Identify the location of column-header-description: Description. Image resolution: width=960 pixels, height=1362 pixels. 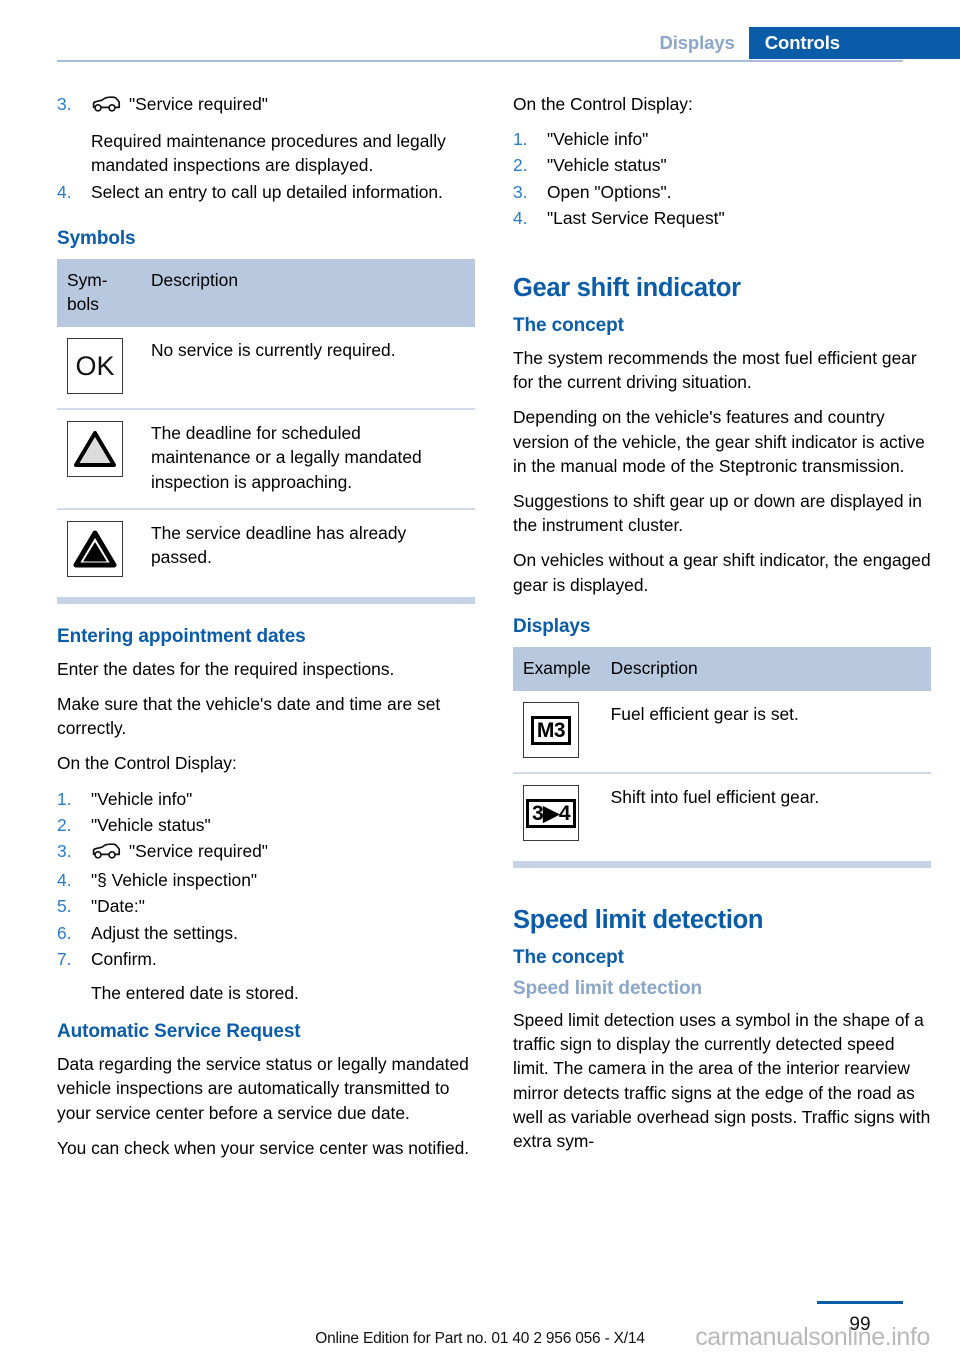
(308, 293).